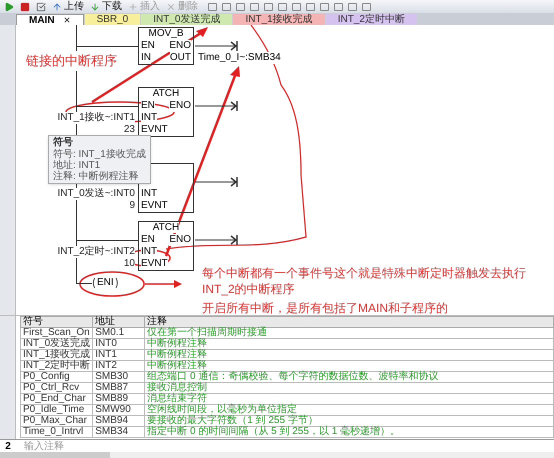  What do you see at coordinates (56, 355) in the screenshot?
I see `table-cell: INT_1接收完成` at bounding box center [56, 355].